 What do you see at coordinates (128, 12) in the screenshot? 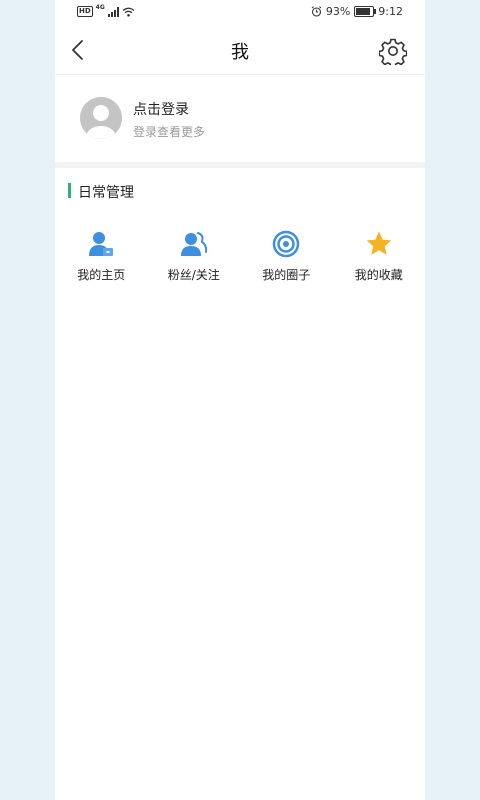
I see `wifi-icon` at bounding box center [128, 12].